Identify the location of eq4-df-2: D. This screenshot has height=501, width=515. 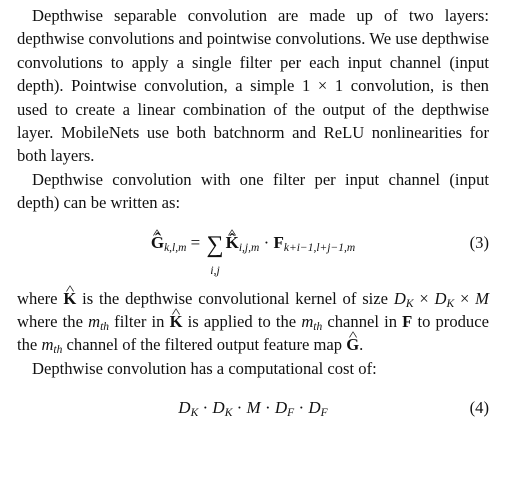
(314, 408).